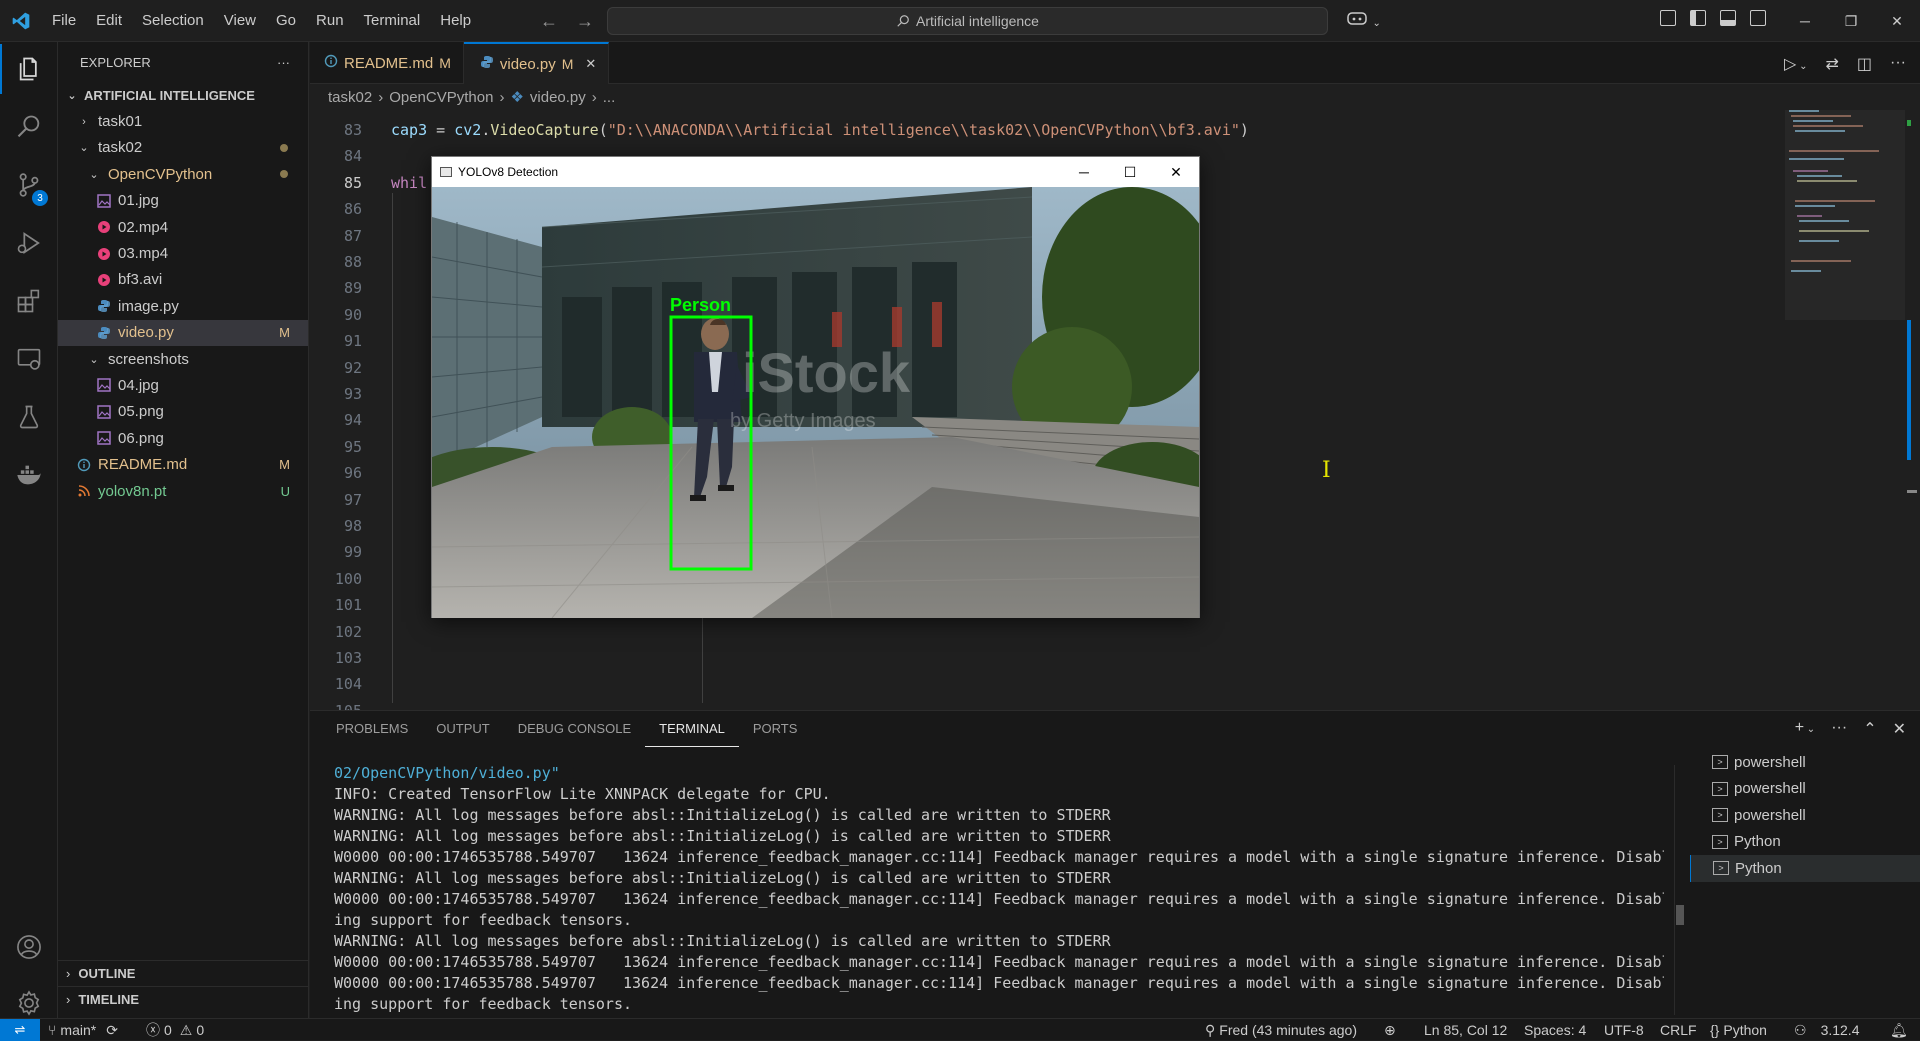  Describe the element at coordinates (183, 385) in the screenshot. I see `tree-file-04-jpg: 04.jpg` at that location.